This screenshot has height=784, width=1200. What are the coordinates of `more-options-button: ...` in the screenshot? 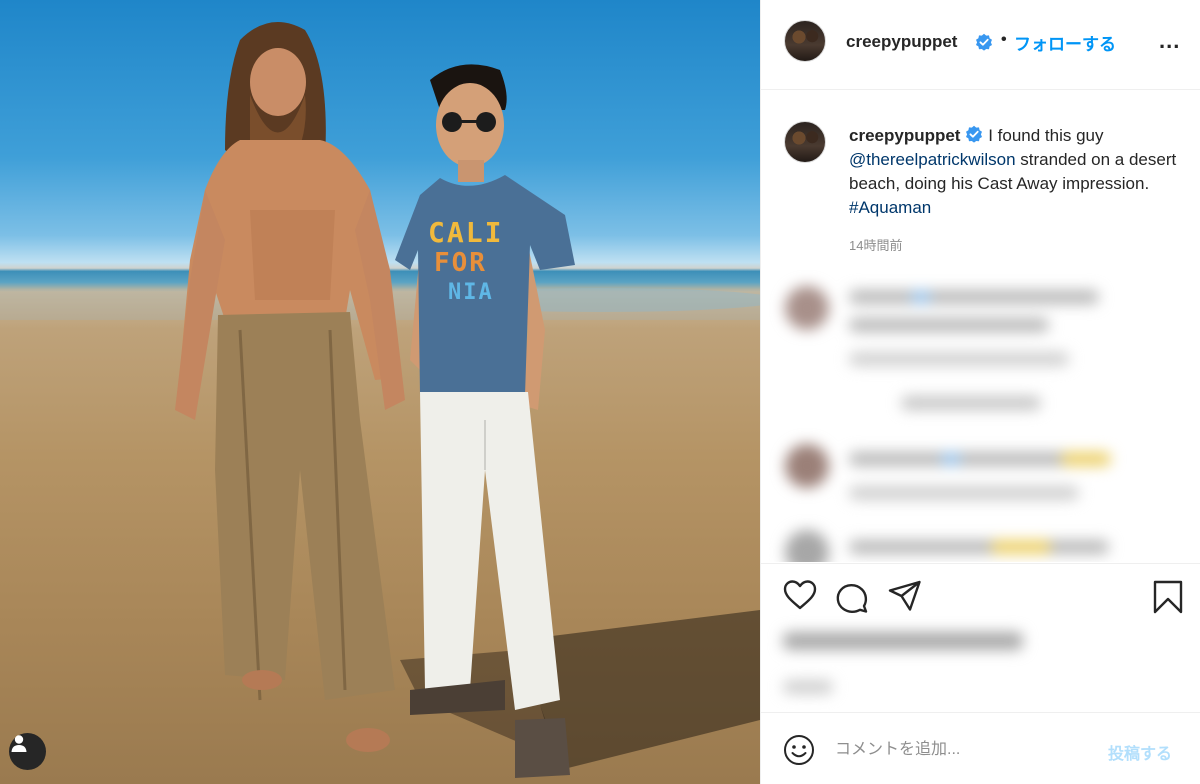 It's located at (1169, 41).